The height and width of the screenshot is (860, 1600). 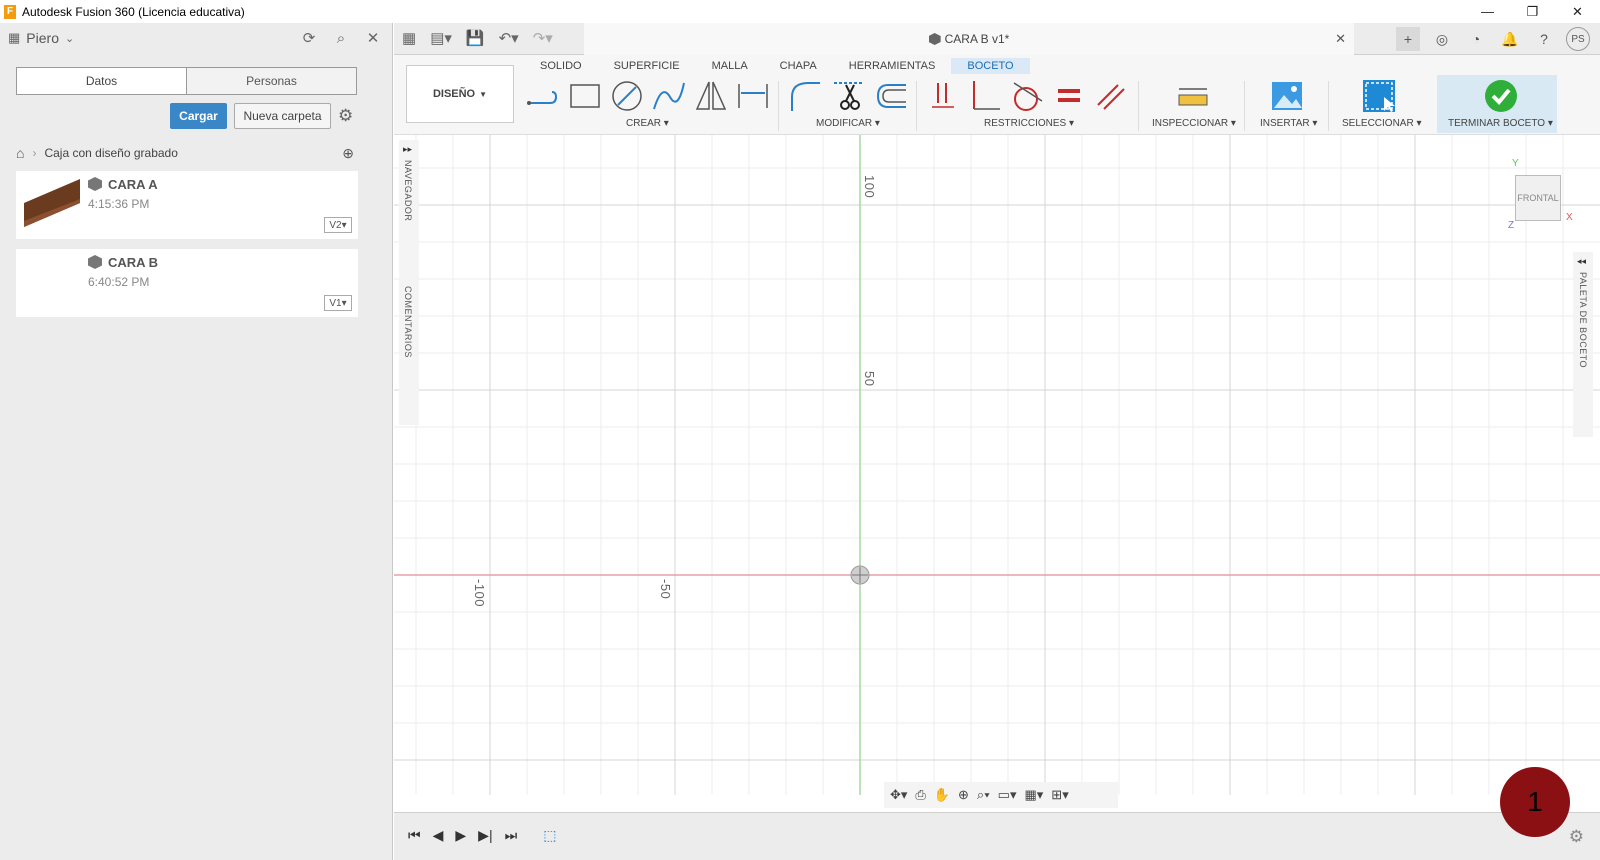 I want to click on search-icon: ⌕, so click(x=341, y=38).